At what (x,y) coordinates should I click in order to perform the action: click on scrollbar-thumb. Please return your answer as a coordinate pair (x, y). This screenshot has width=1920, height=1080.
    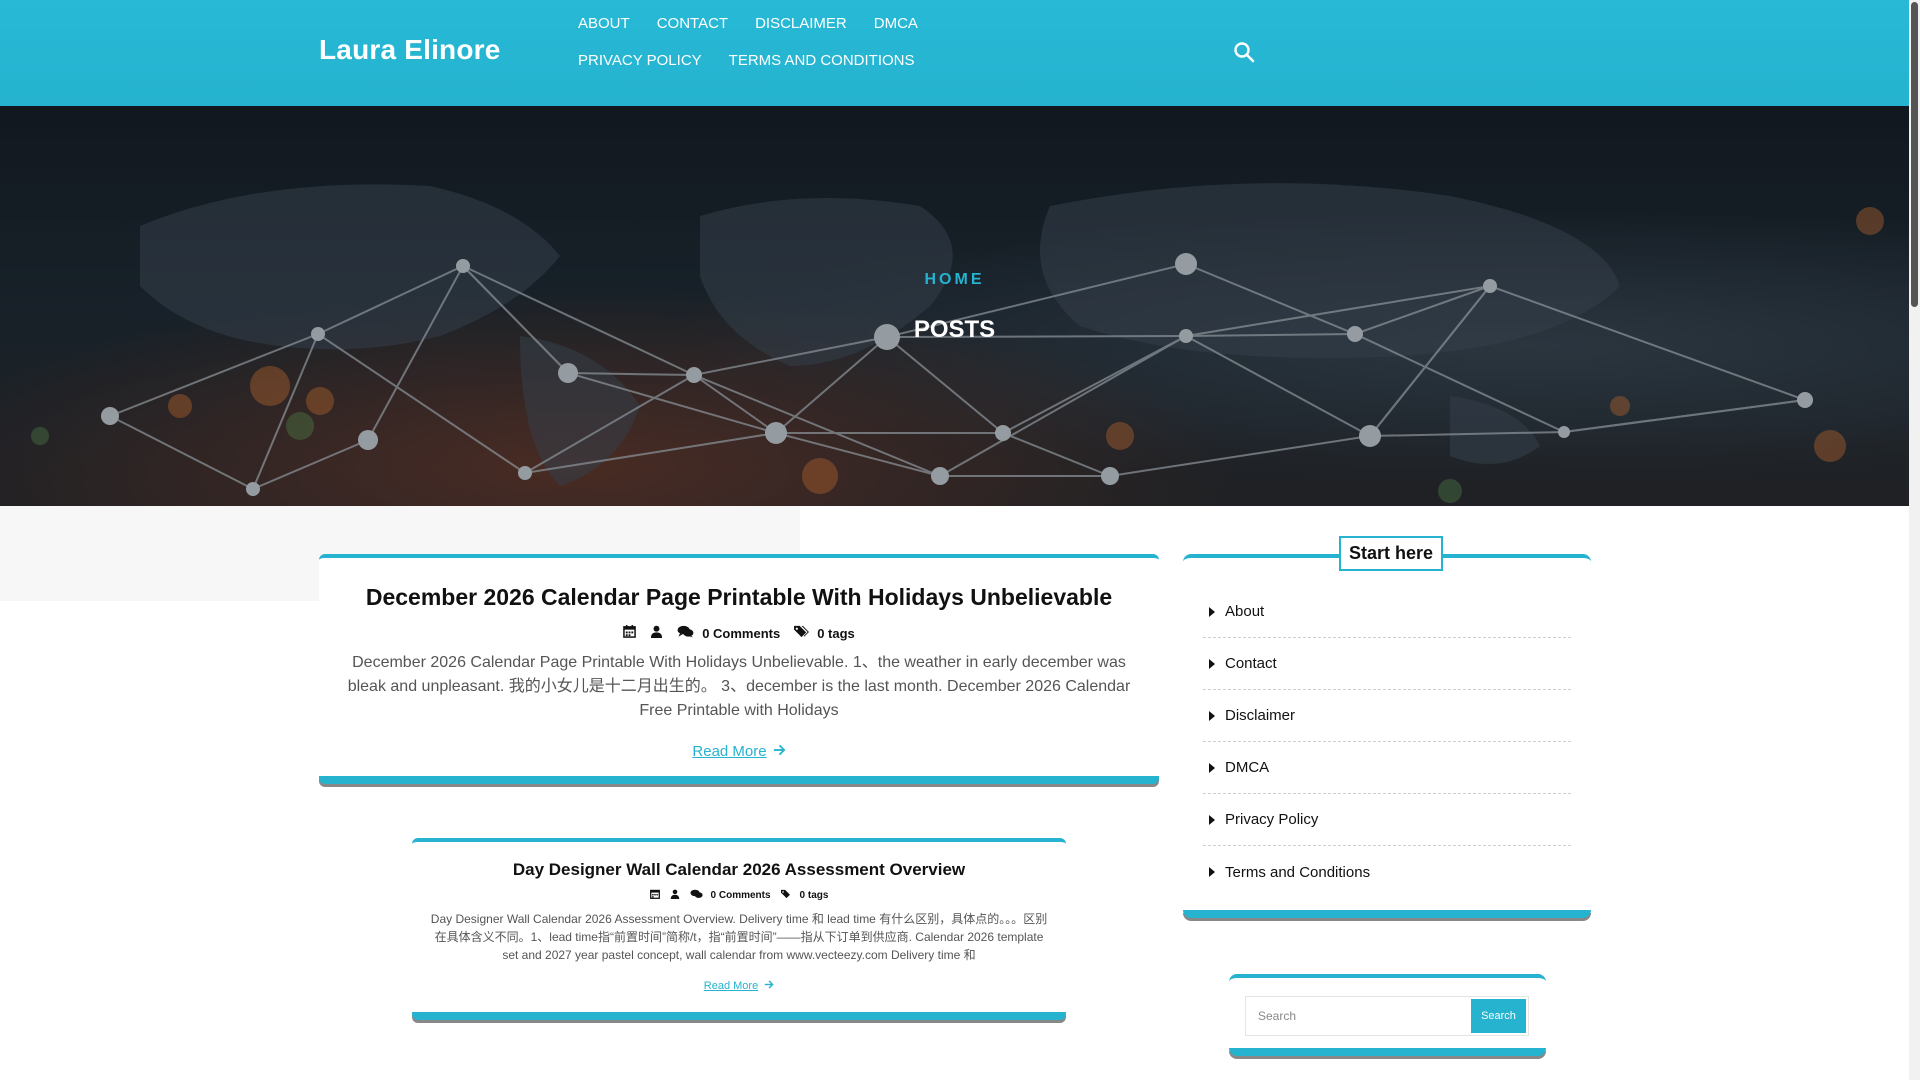
    Looking at the image, I should click on (1914, 154).